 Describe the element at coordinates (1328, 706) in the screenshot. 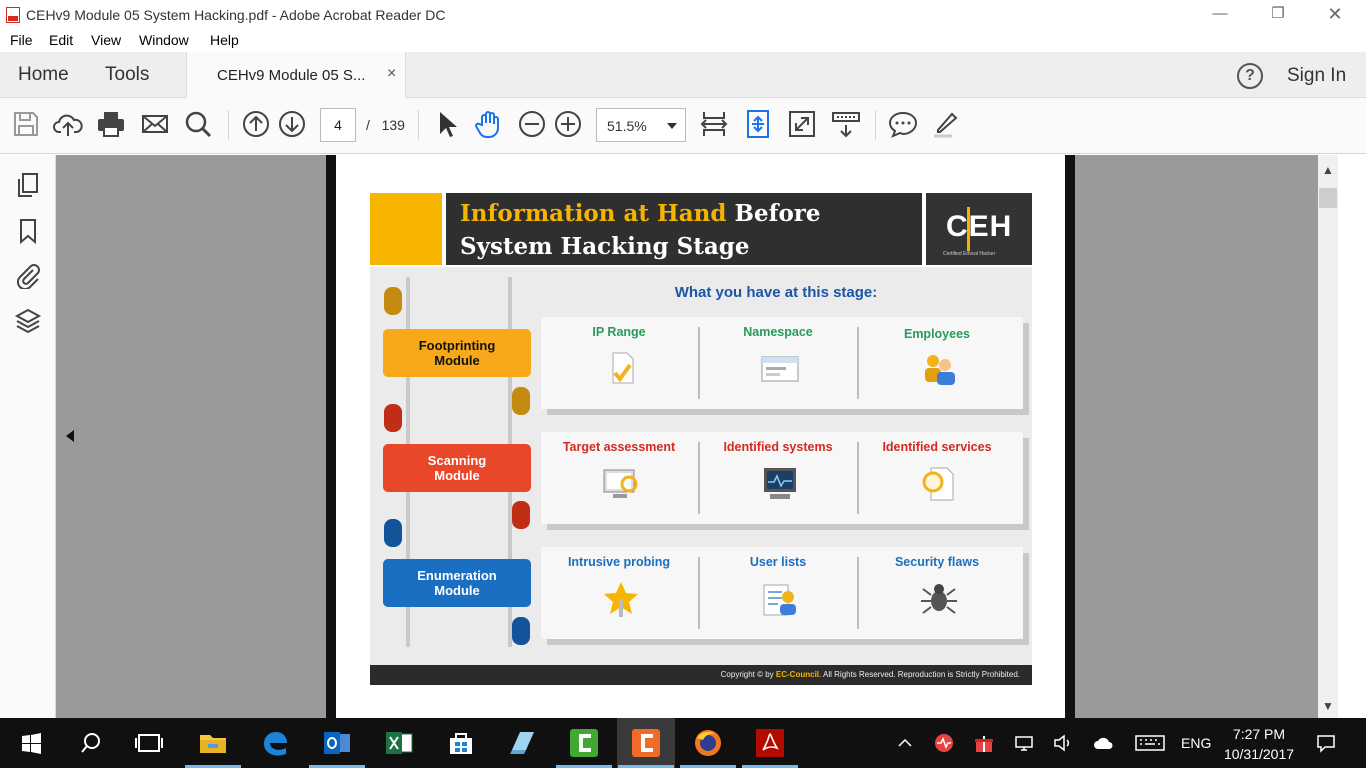

I see `scroll-down-icon: ▼` at that location.